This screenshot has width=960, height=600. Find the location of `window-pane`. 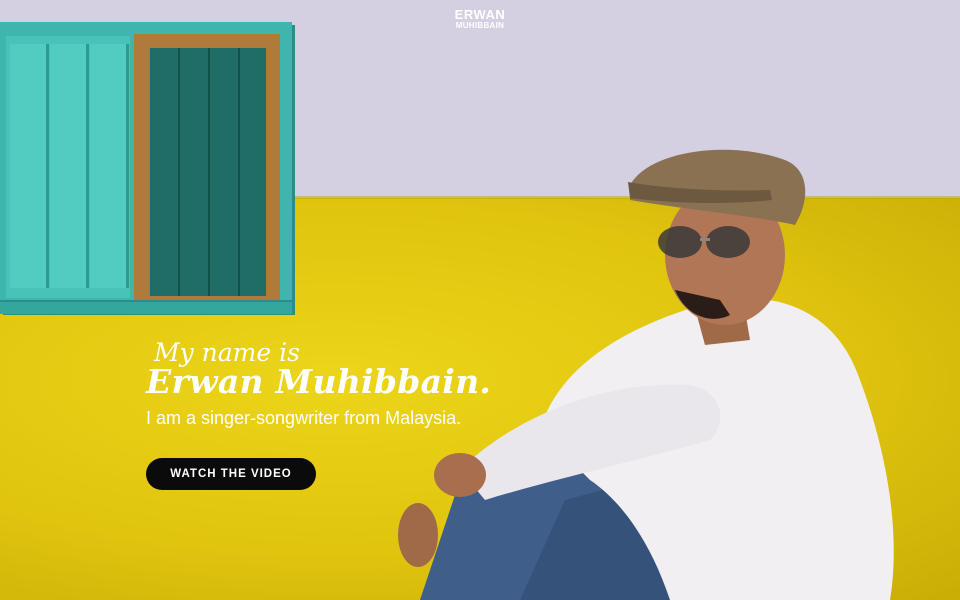

window-pane is located at coordinates (208, 172).